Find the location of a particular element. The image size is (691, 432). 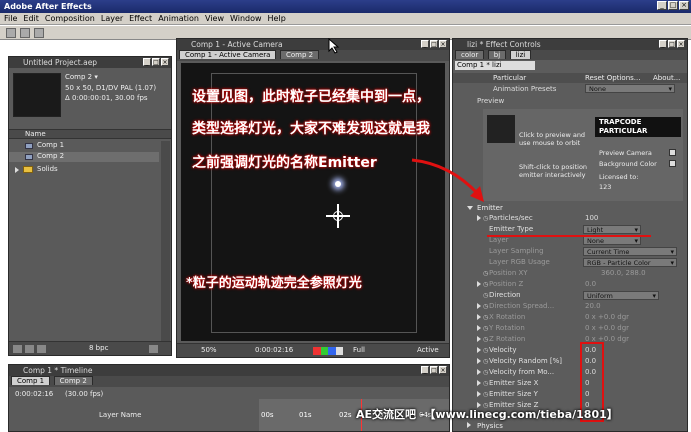

menu-view: View is located at coordinates (214, 18).